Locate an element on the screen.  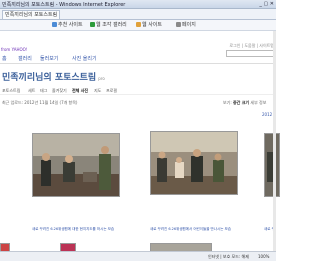
toolbar-item-suggested: 추천 사이트 is located at coordinates (67, 25).